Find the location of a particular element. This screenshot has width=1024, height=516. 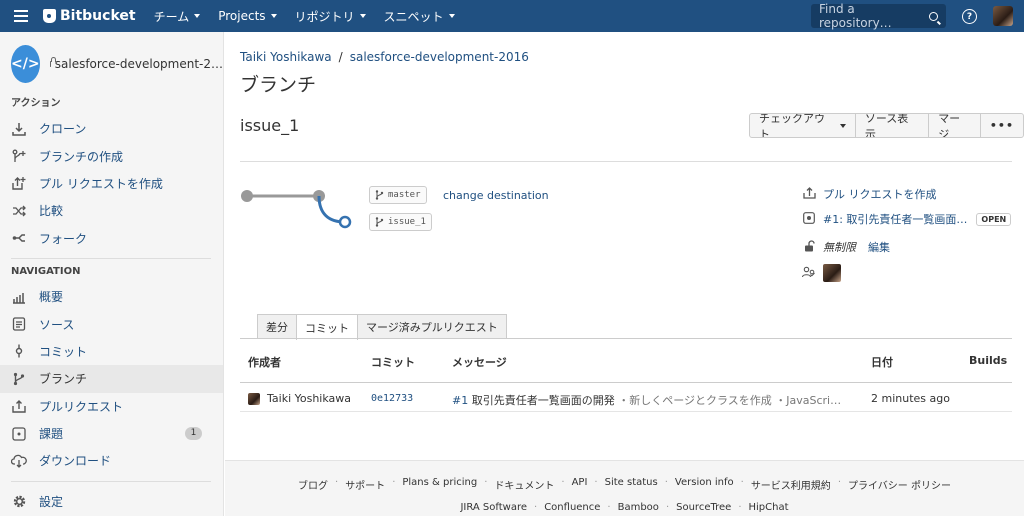

footer-link-jira: JIRA Software is located at coordinates (493, 507).